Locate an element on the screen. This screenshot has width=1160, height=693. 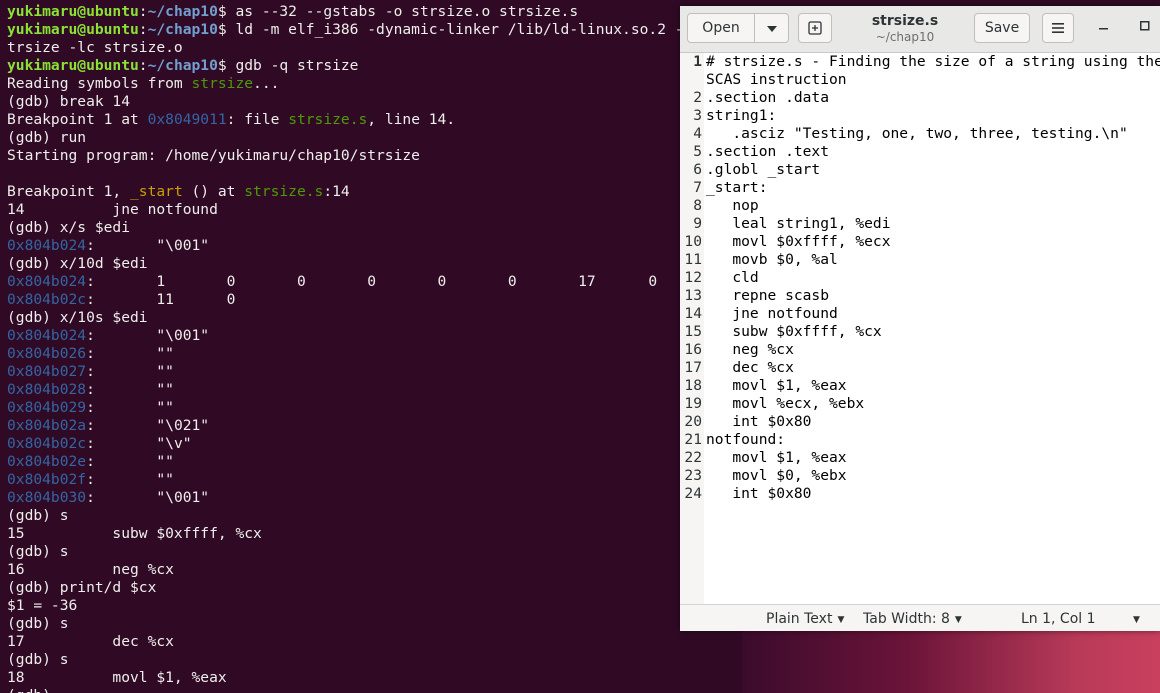
minimize-button is located at coordinates (1104, 26).